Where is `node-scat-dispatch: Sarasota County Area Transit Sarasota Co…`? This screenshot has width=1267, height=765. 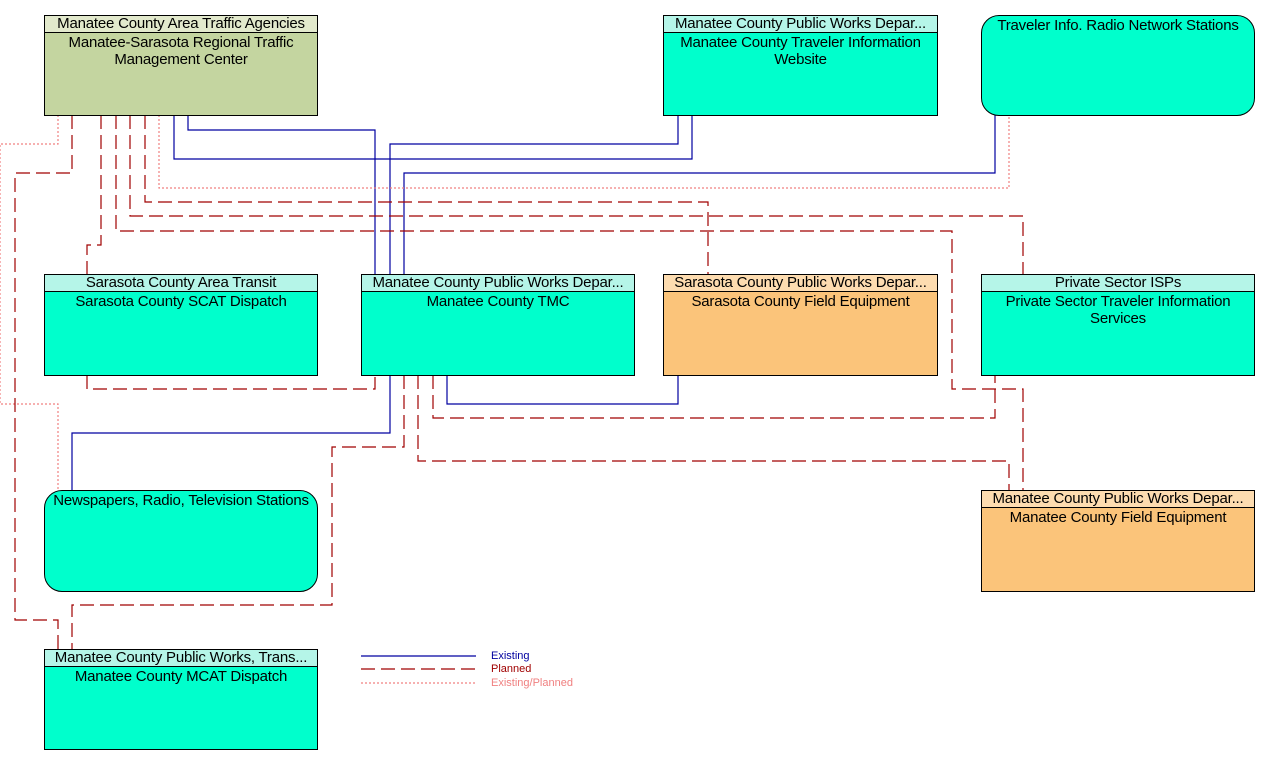 node-scat-dispatch: Sarasota County Area Transit Sarasota Co… is located at coordinates (181, 325).